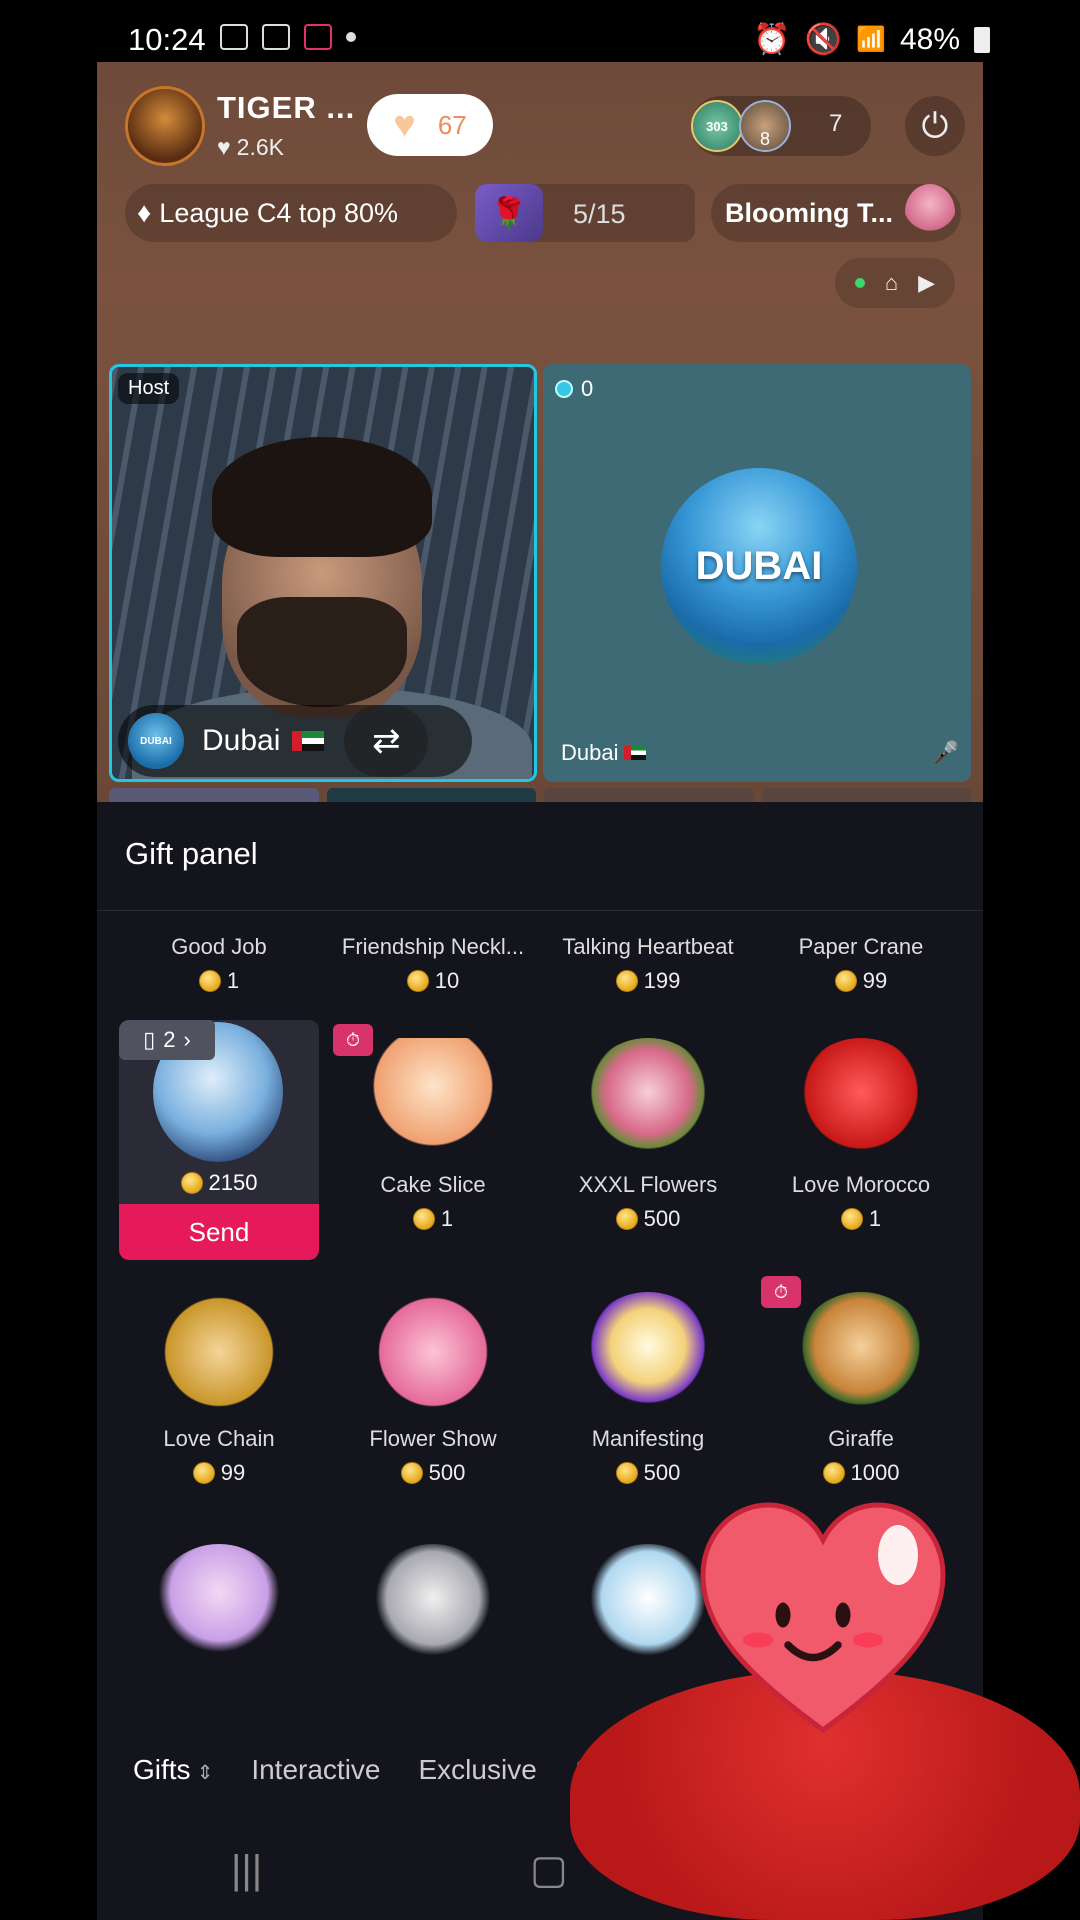  What do you see at coordinates (590, 752) in the screenshot?
I see `guest-name-label: Dubai` at bounding box center [590, 752].